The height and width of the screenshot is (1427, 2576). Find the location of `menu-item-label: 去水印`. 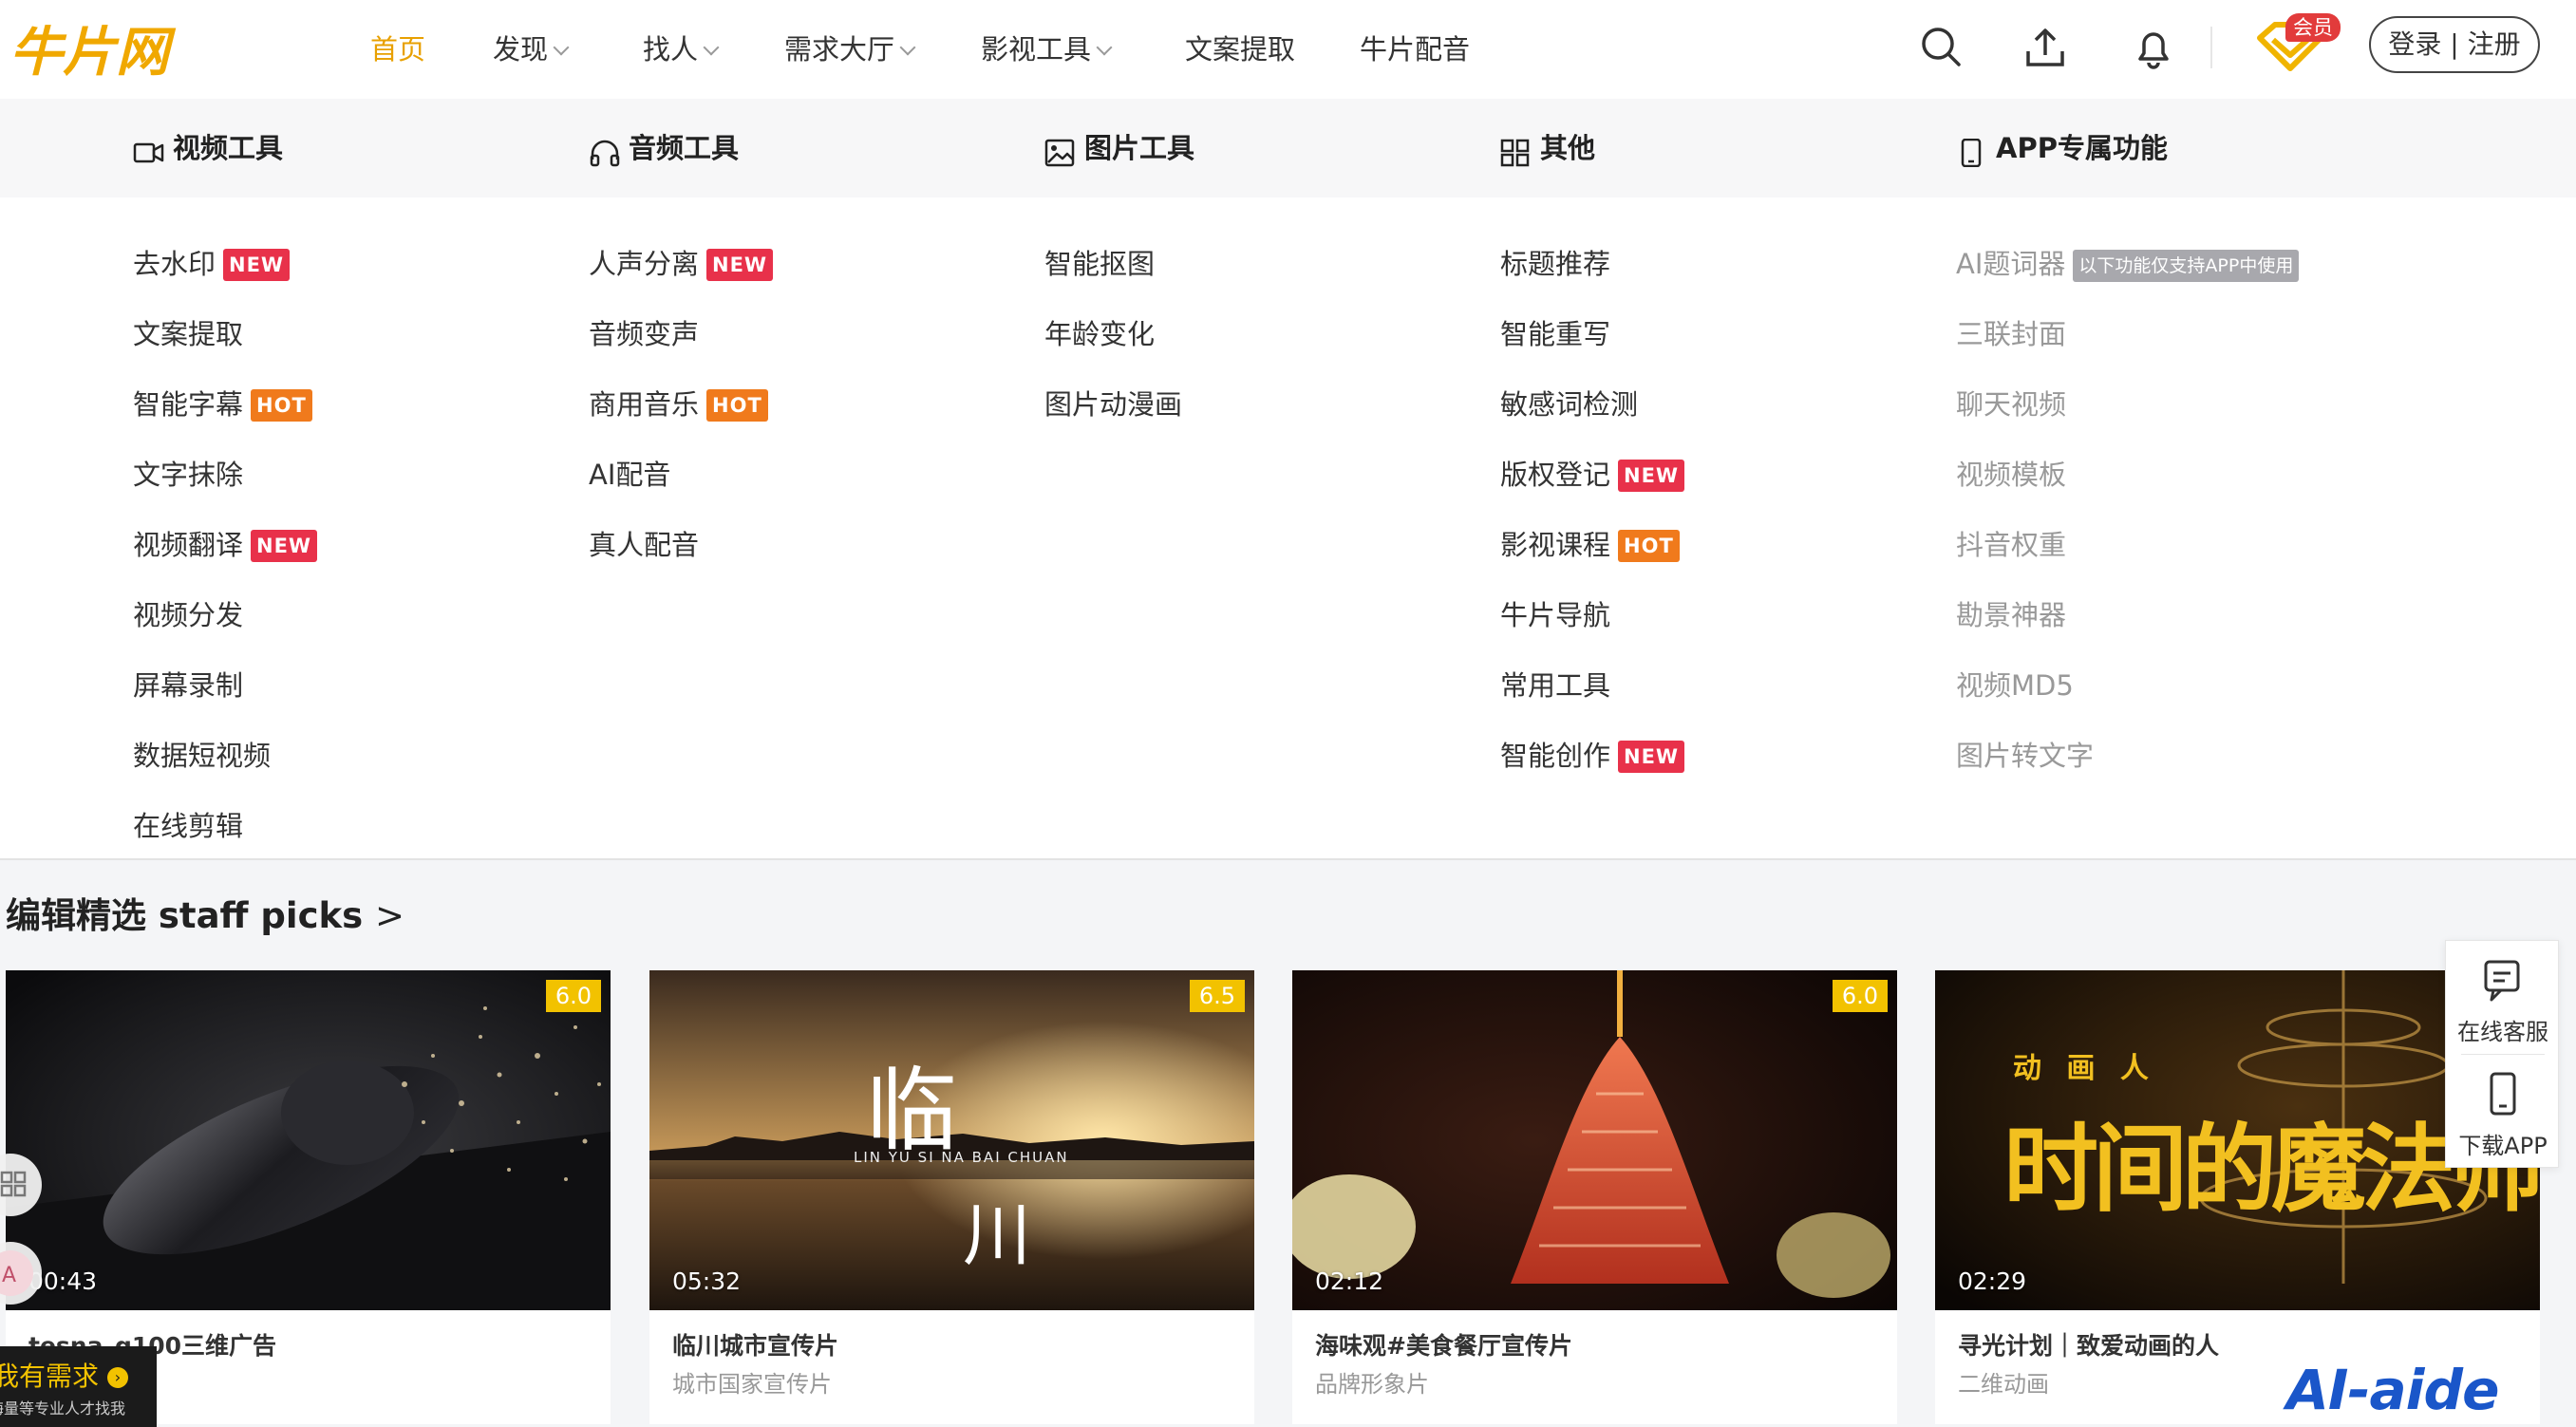

menu-item-label: 去水印 is located at coordinates (174, 264).